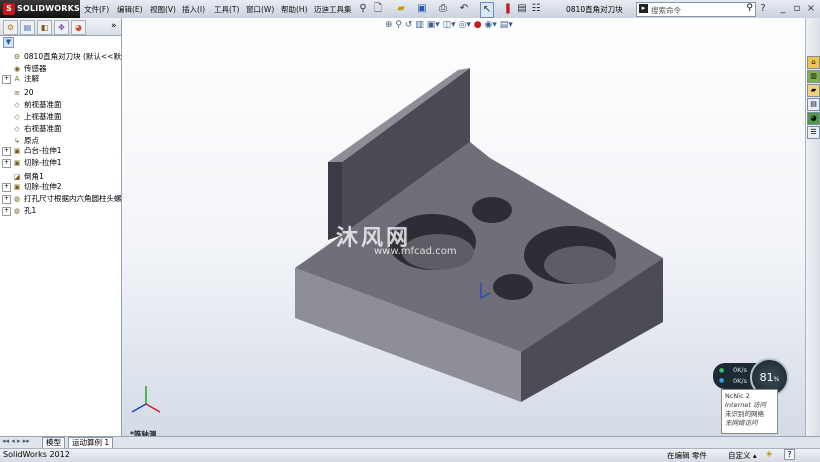  I want to click on download-speed: 0K/s, so click(740, 381).